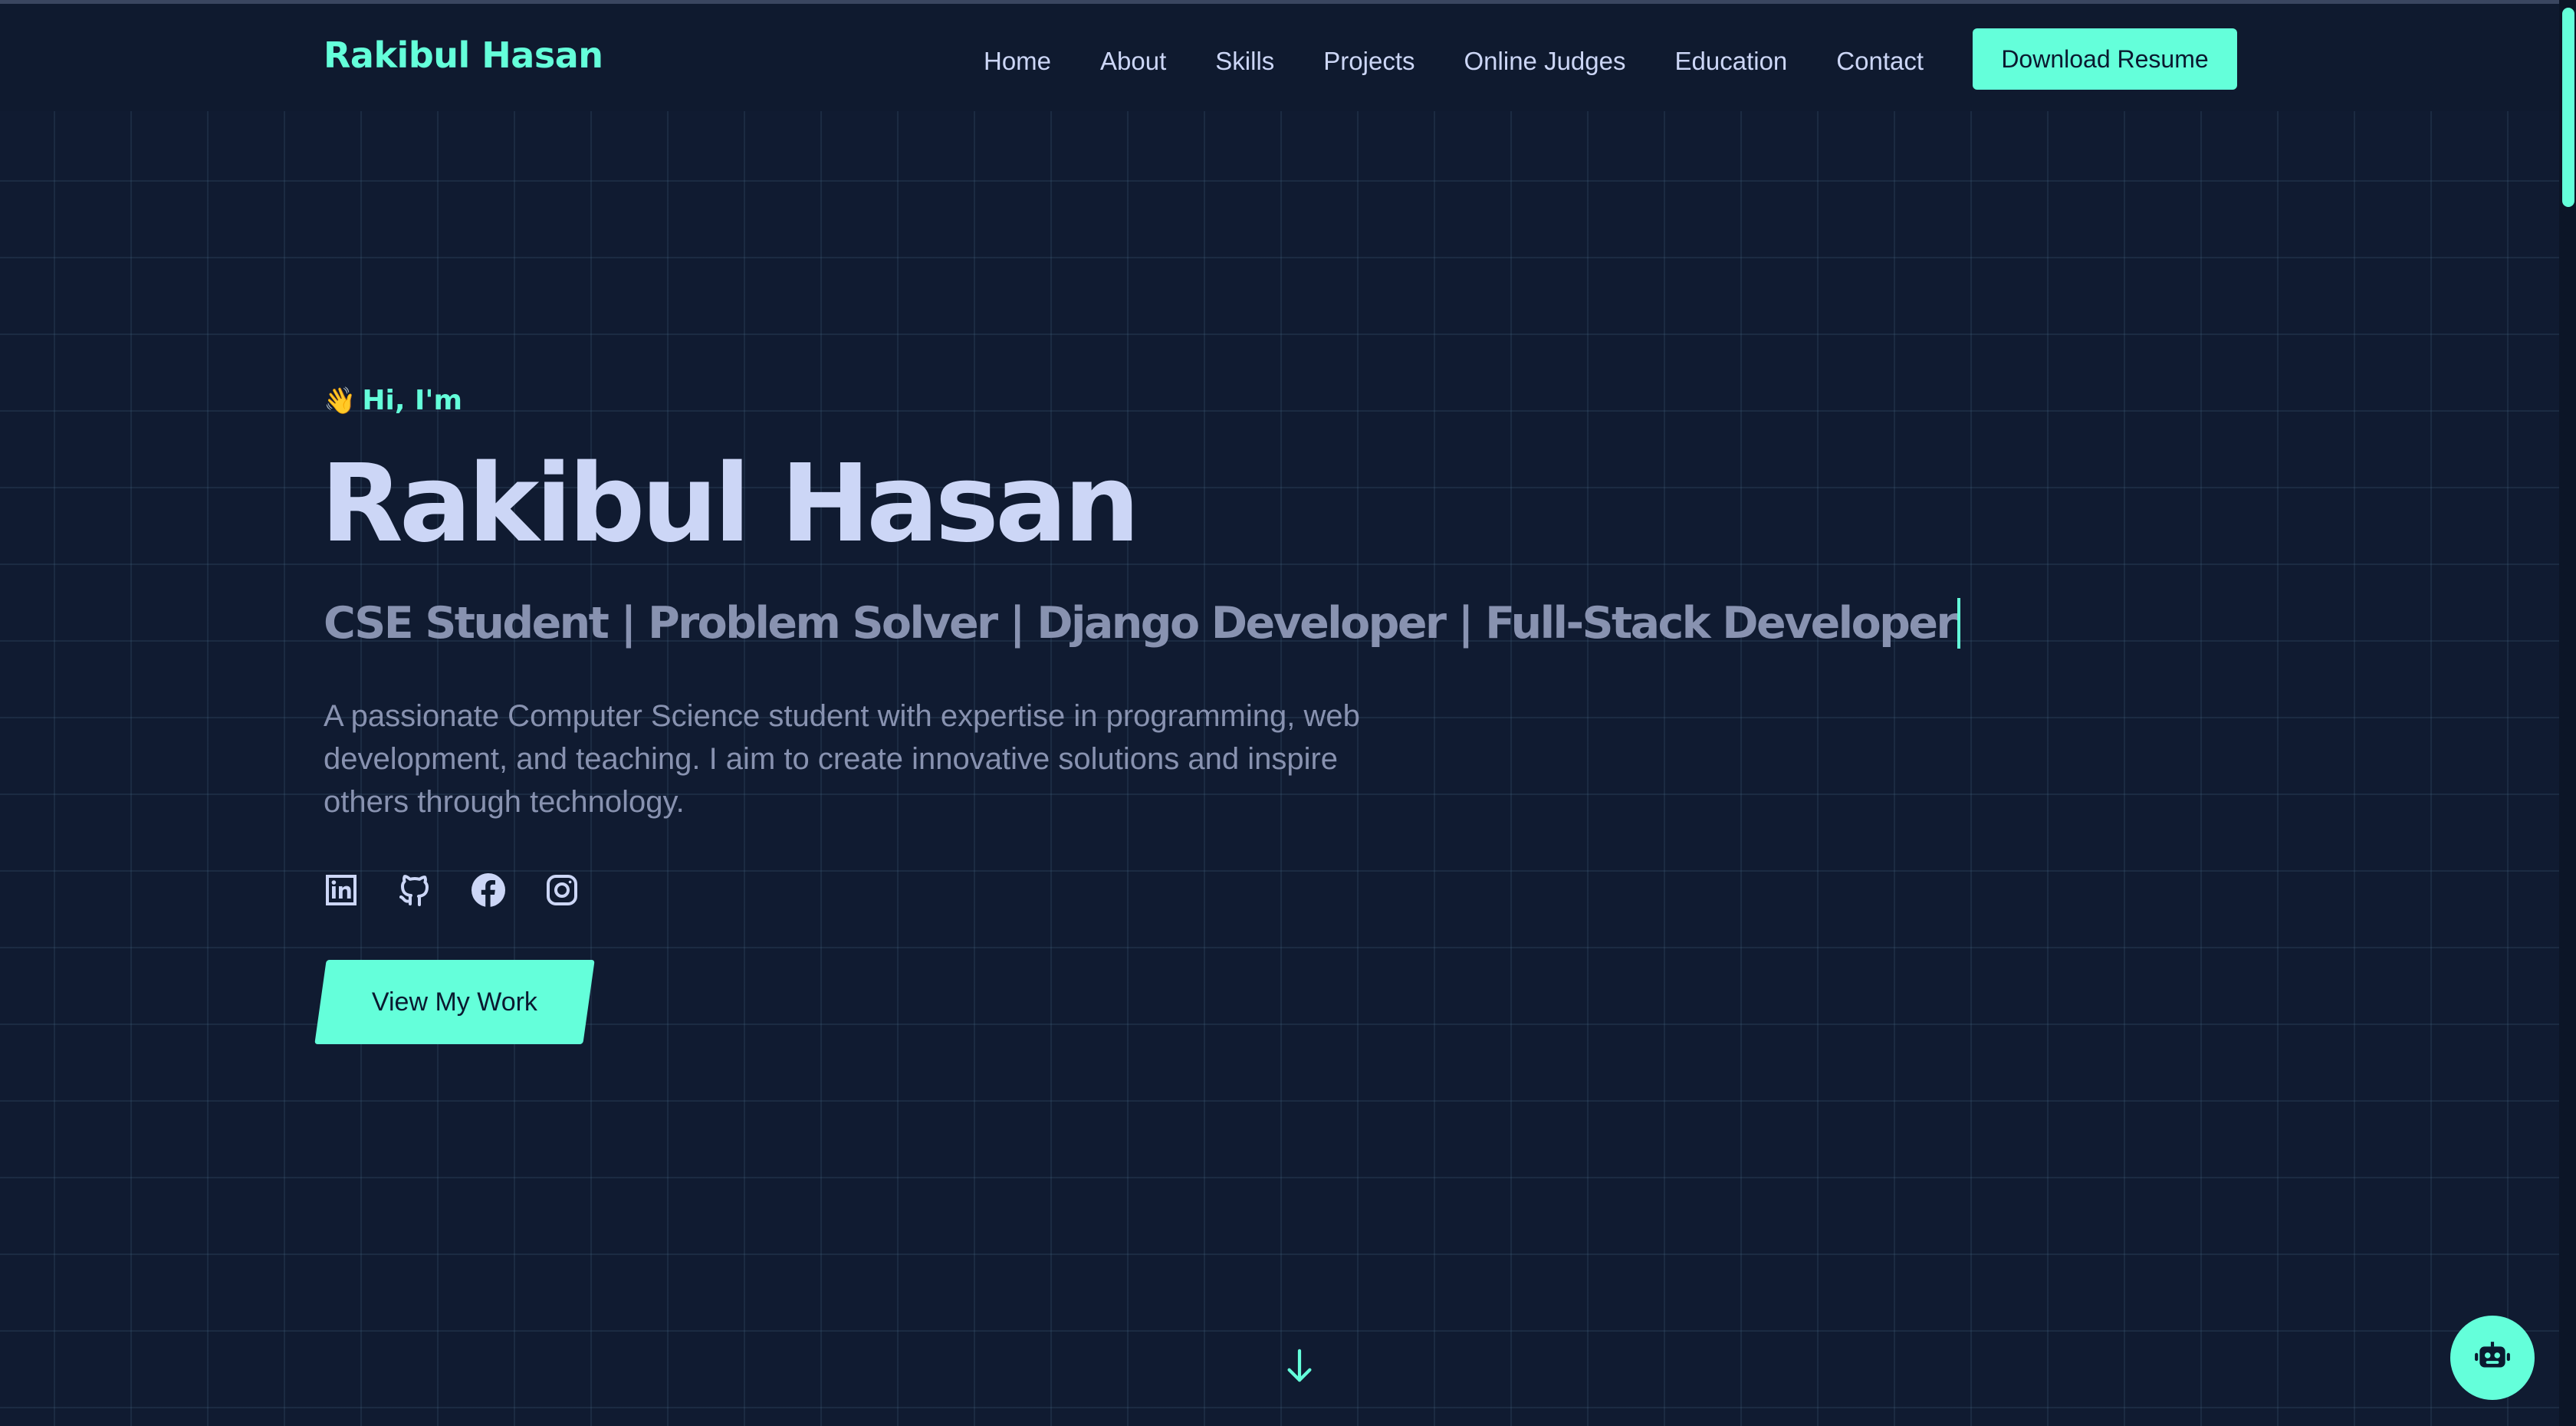  I want to click on typing-caret, so click(1959, 623).